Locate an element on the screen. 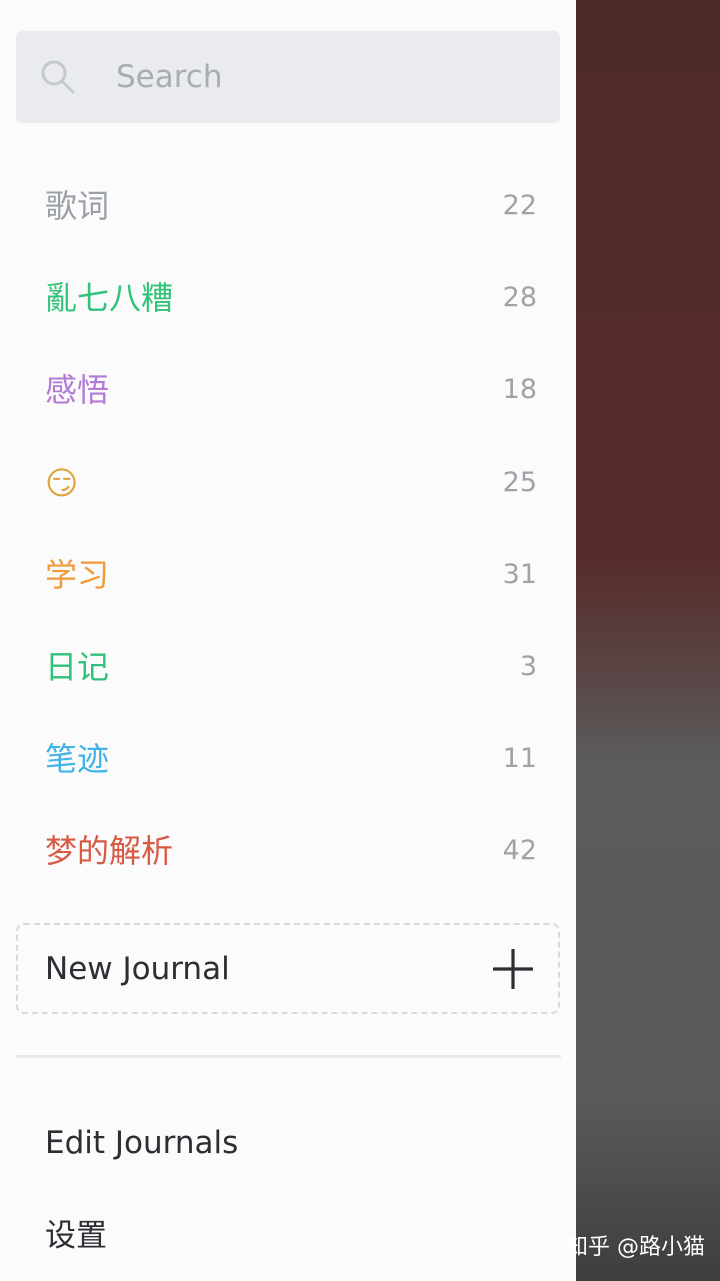 The height and width of the screenshot is (1281, 720). plus-icon is located at coordinates (513, 969).